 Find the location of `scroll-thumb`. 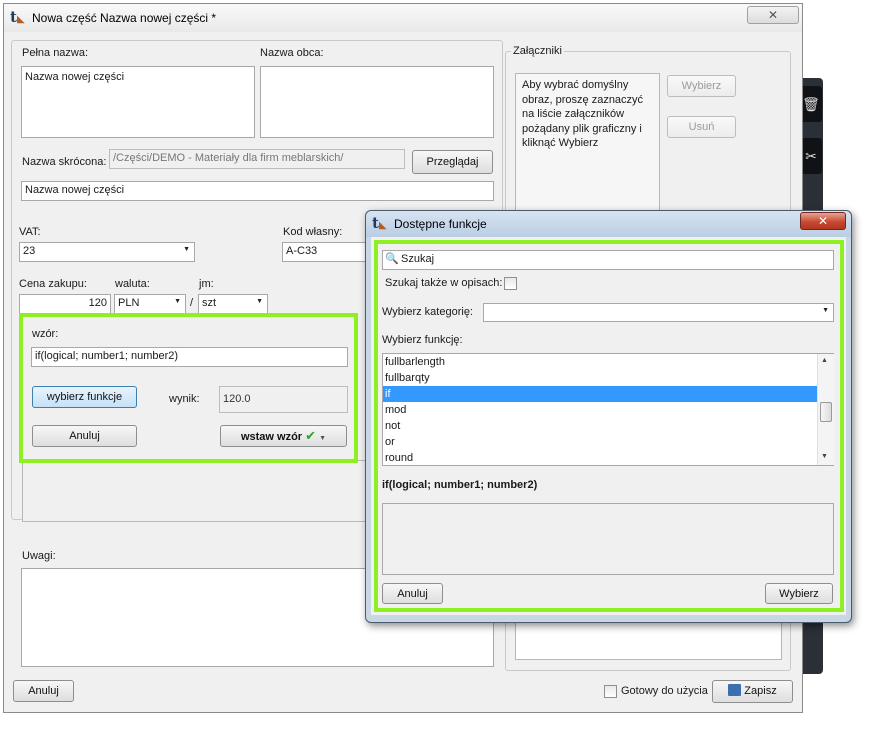

scroll-thumb is located at coordinates (826, 412).